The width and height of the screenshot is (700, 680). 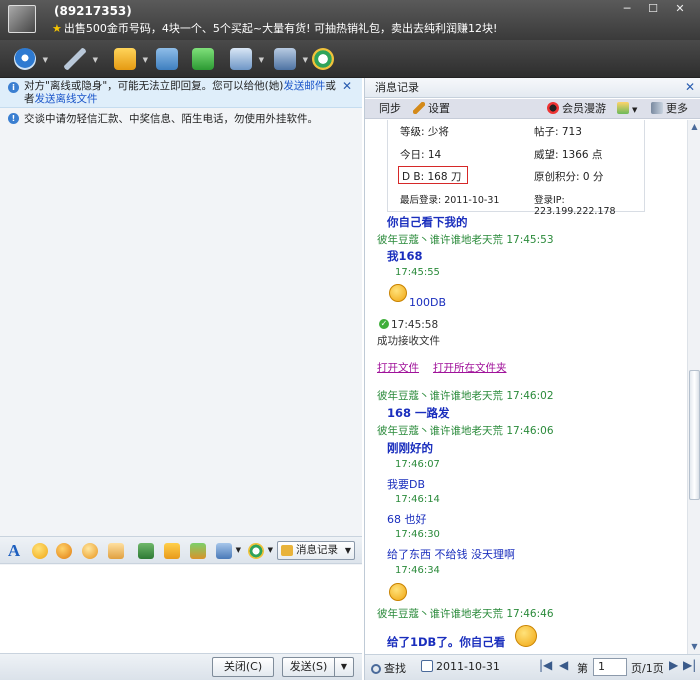 I want to click on profile-original: 原创积分: 0 分, so click(x=569, y=177).